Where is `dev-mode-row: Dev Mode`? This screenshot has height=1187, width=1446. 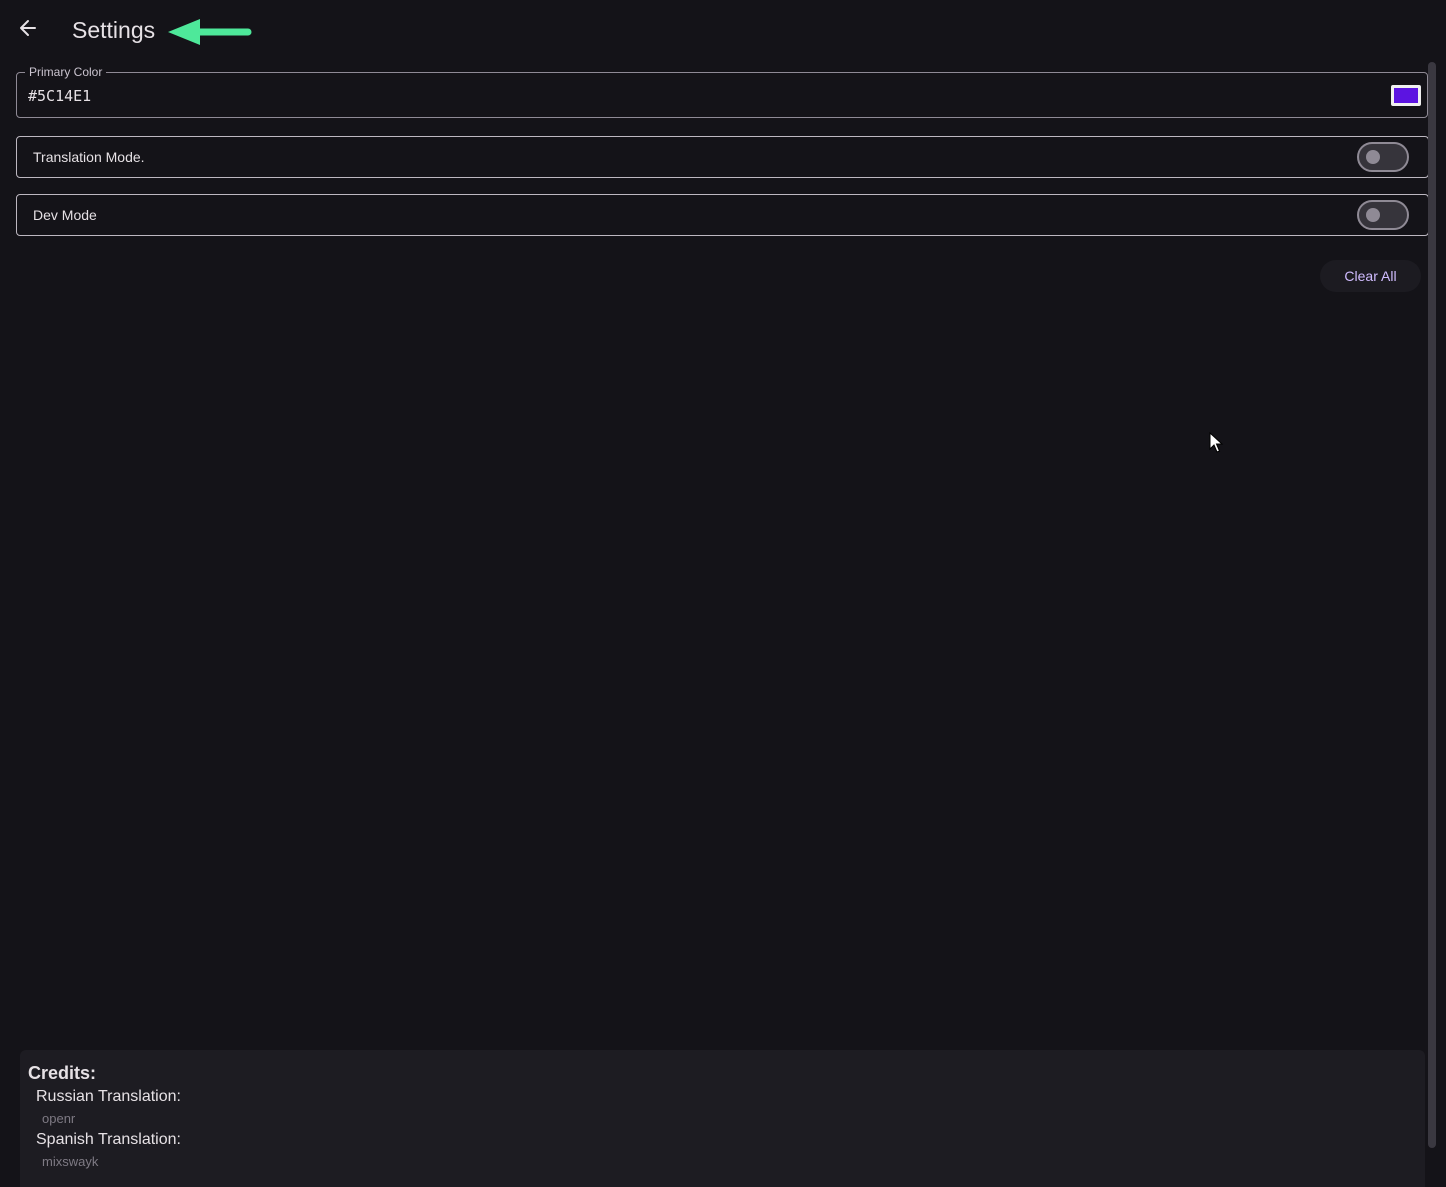 dev-mode-row: Dev Mode is located at coordinates (722, 215).